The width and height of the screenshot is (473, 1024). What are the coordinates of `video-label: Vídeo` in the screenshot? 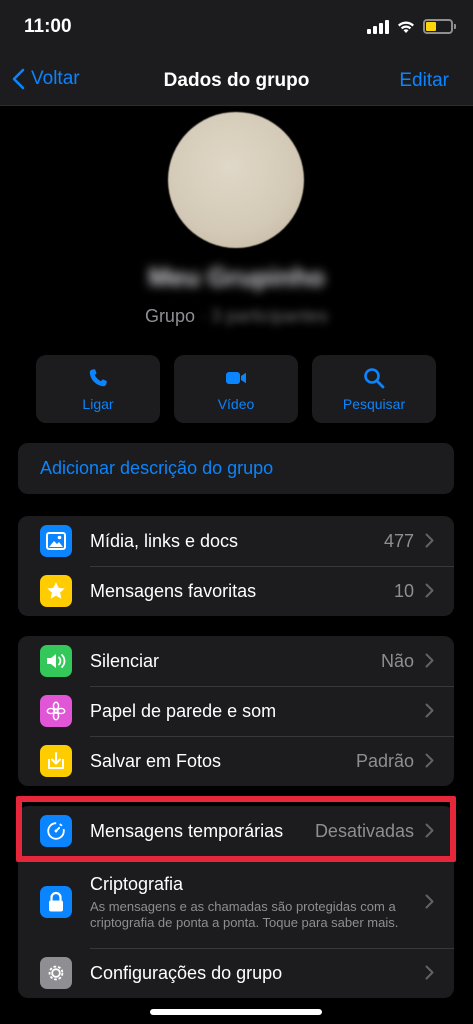 It's located at (236, 404).